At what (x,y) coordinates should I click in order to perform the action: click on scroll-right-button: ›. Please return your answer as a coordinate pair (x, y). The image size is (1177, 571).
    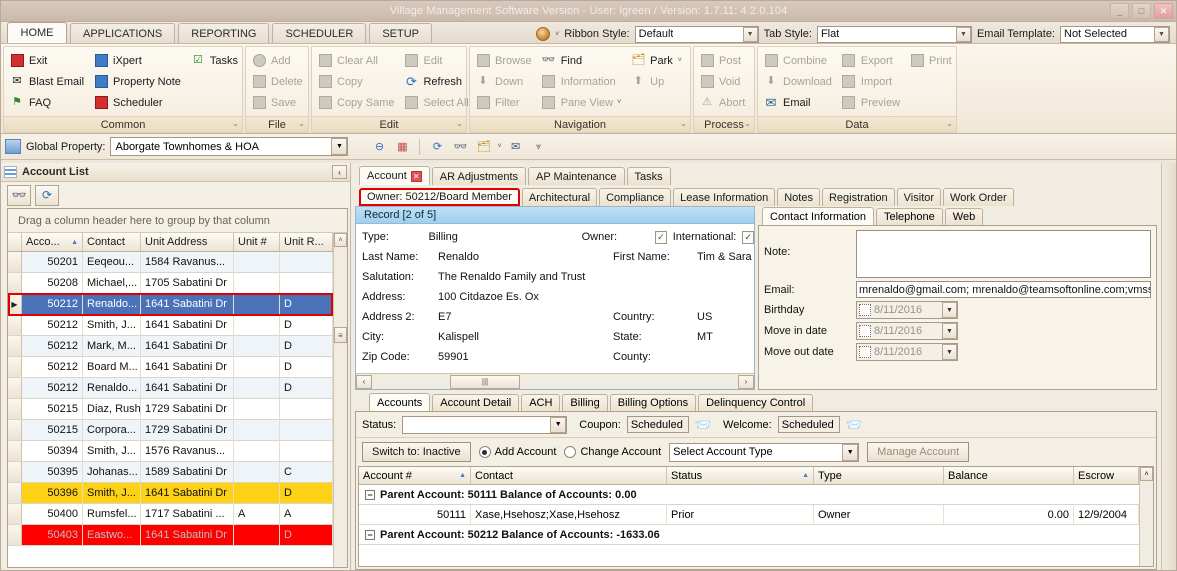
    Looking at the image, I should click on (746, 381).